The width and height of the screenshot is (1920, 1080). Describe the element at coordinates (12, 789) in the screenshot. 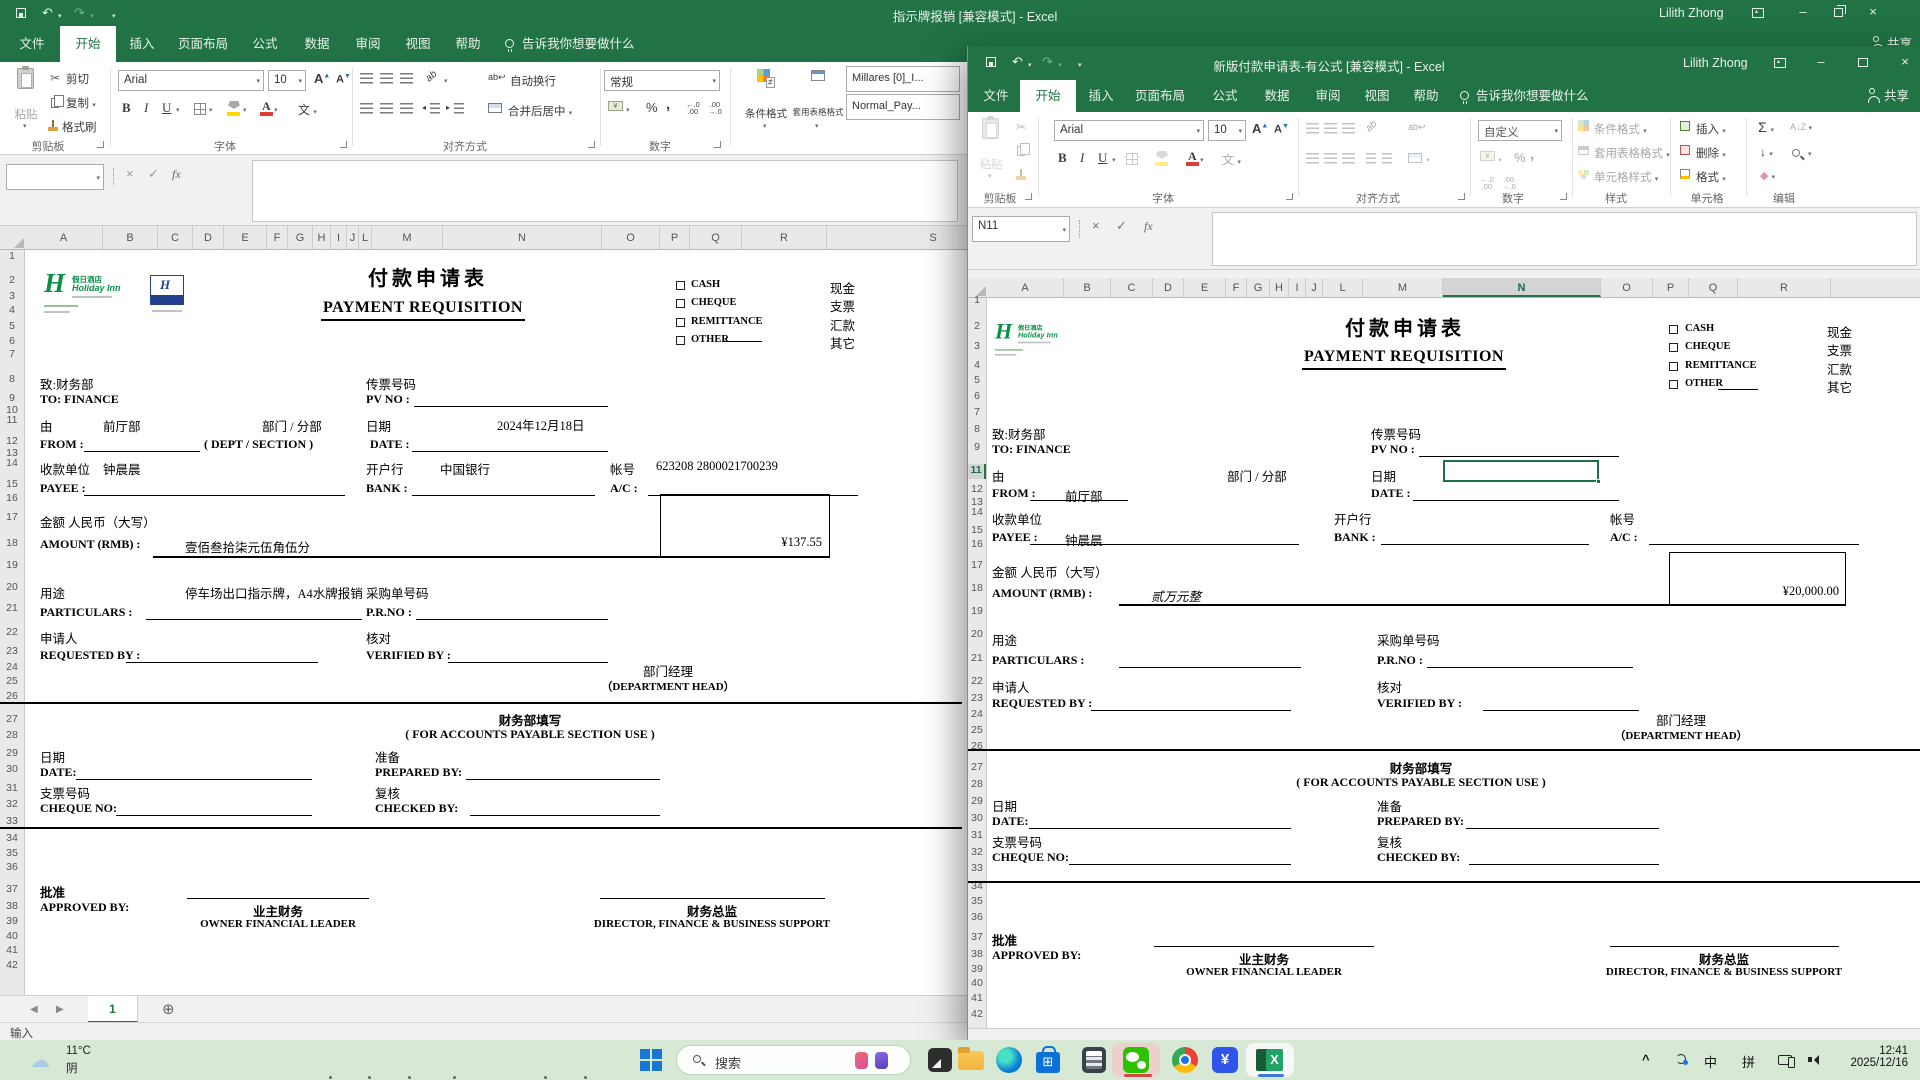

I see `row-header-31: 31` at that location.